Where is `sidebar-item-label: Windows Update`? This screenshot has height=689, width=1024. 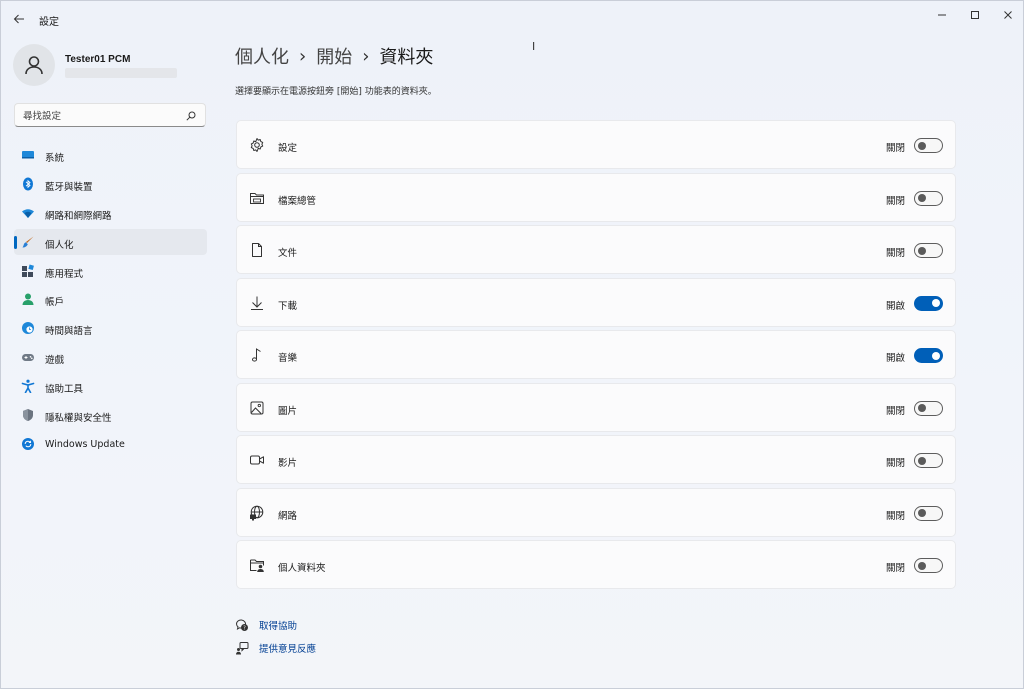
sidebar-item-label: Windows Update is located at coordinates (85, 444).